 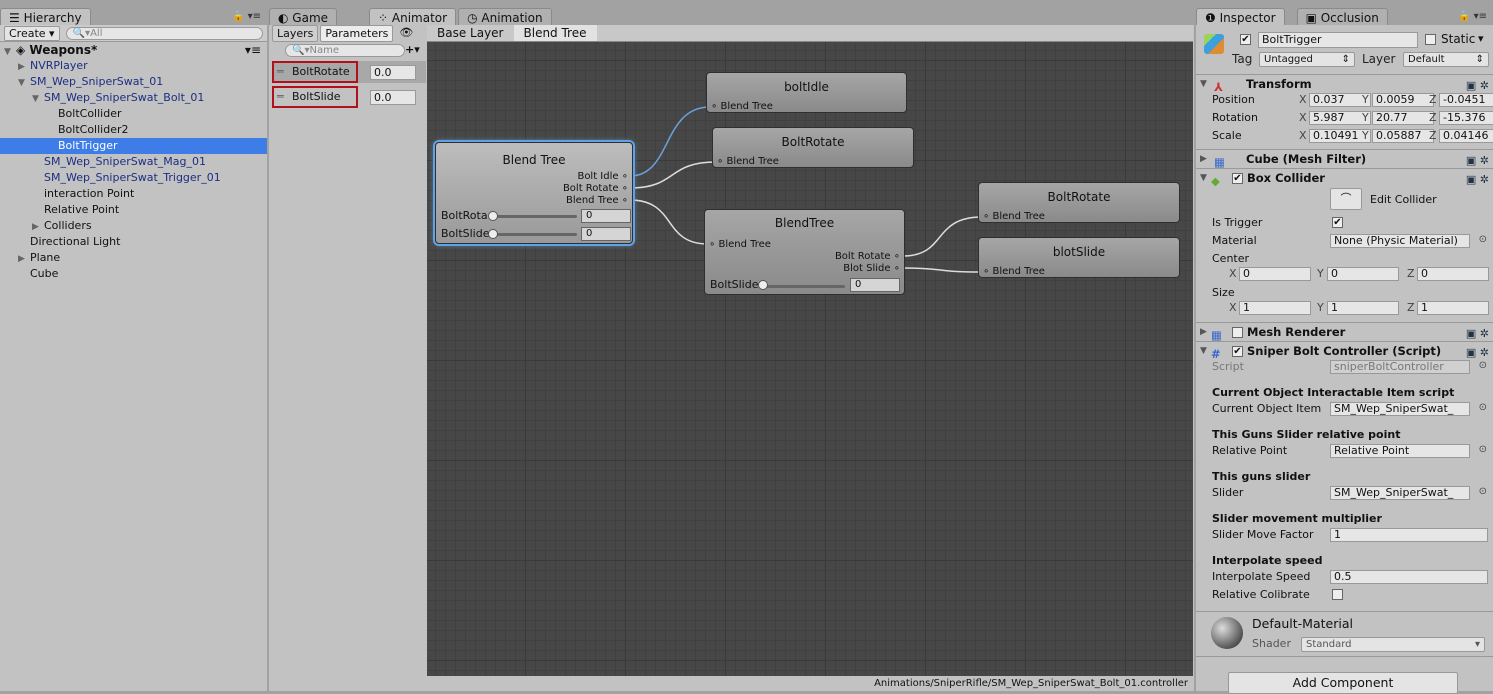 I want to click on output-port: Bolt Idle ∘, so click(x=602, y=176).